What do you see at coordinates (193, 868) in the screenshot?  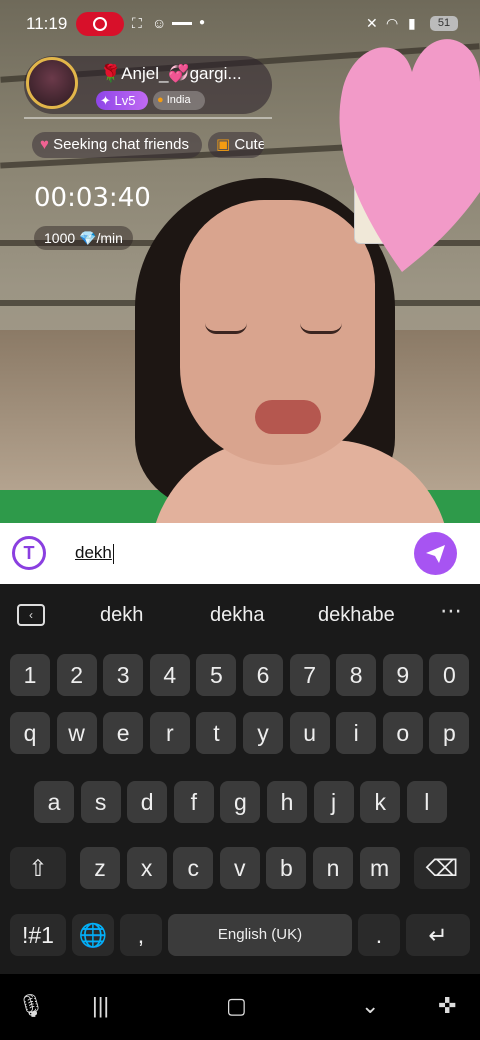 I see `key-c: c` at bounding box center [193, 868].